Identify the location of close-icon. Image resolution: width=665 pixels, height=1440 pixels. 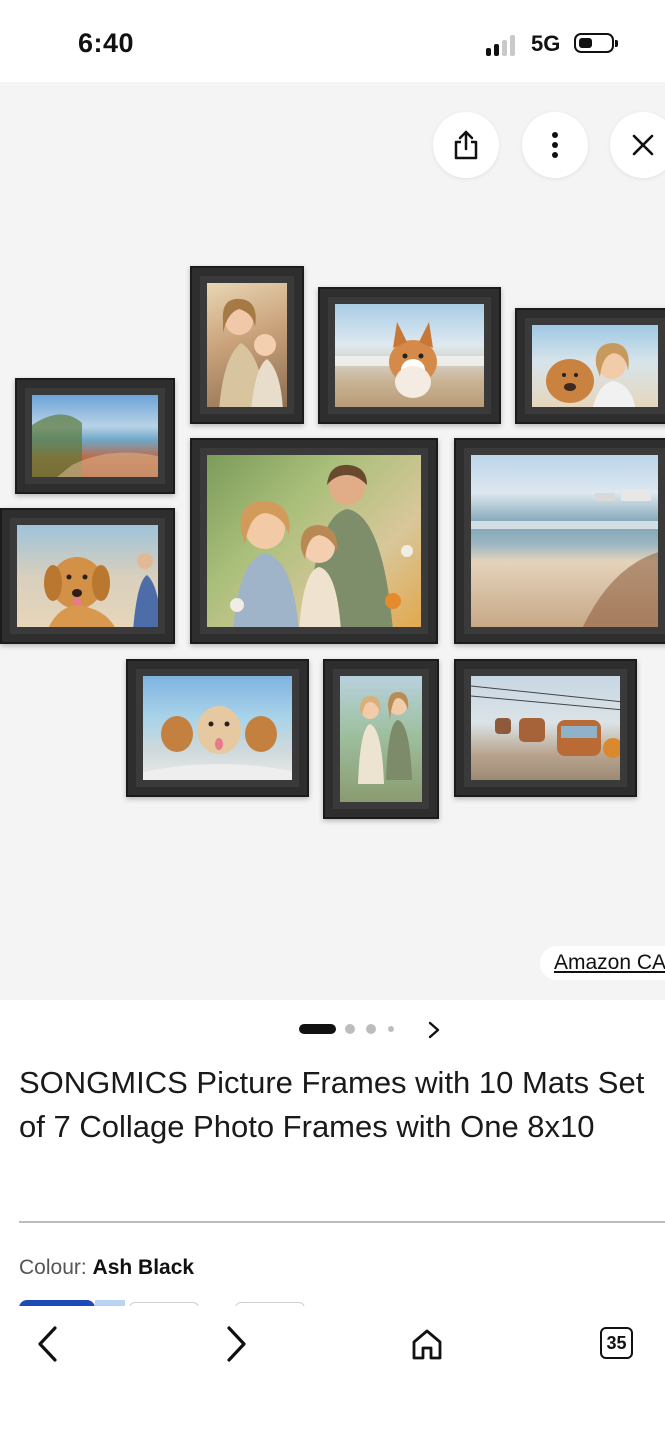
(643, 145).